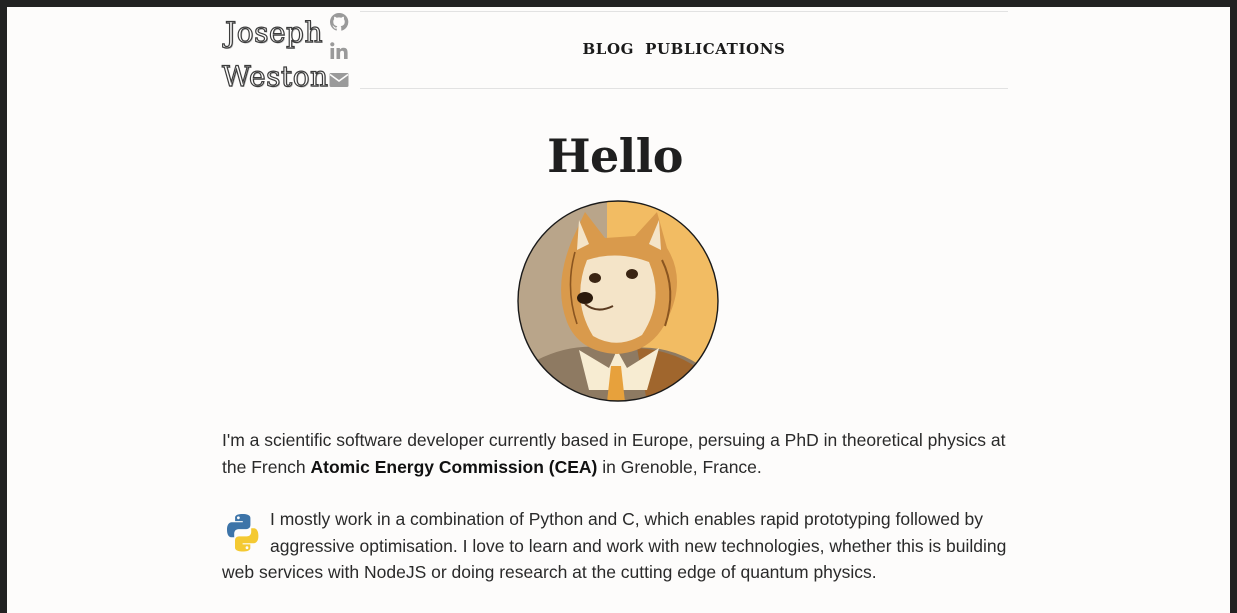 The width and height of the screenshot is (1237, 613). Describe the element at coordinates (679, 466) in the screenshot. I see `intro-text-after: in Grenoble, France.` at that location.